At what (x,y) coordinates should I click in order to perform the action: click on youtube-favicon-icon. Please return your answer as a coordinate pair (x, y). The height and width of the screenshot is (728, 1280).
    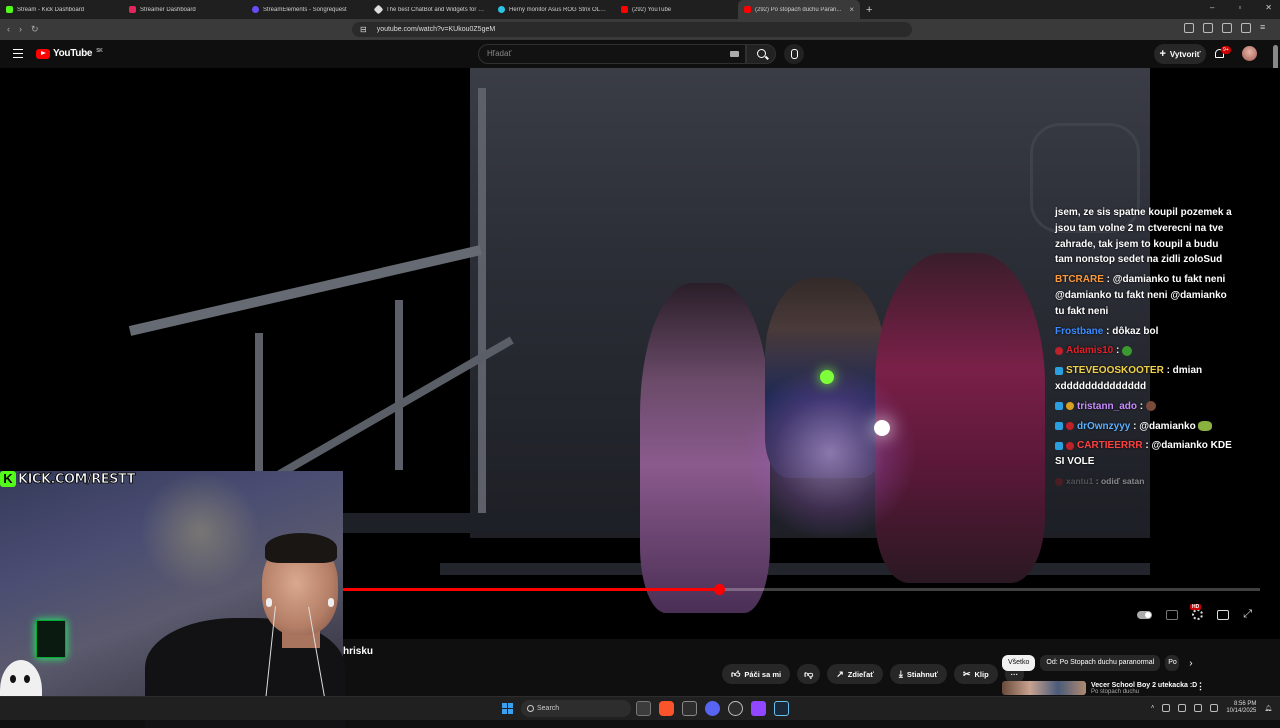
    Looking at the image, I should click on (624, 9).